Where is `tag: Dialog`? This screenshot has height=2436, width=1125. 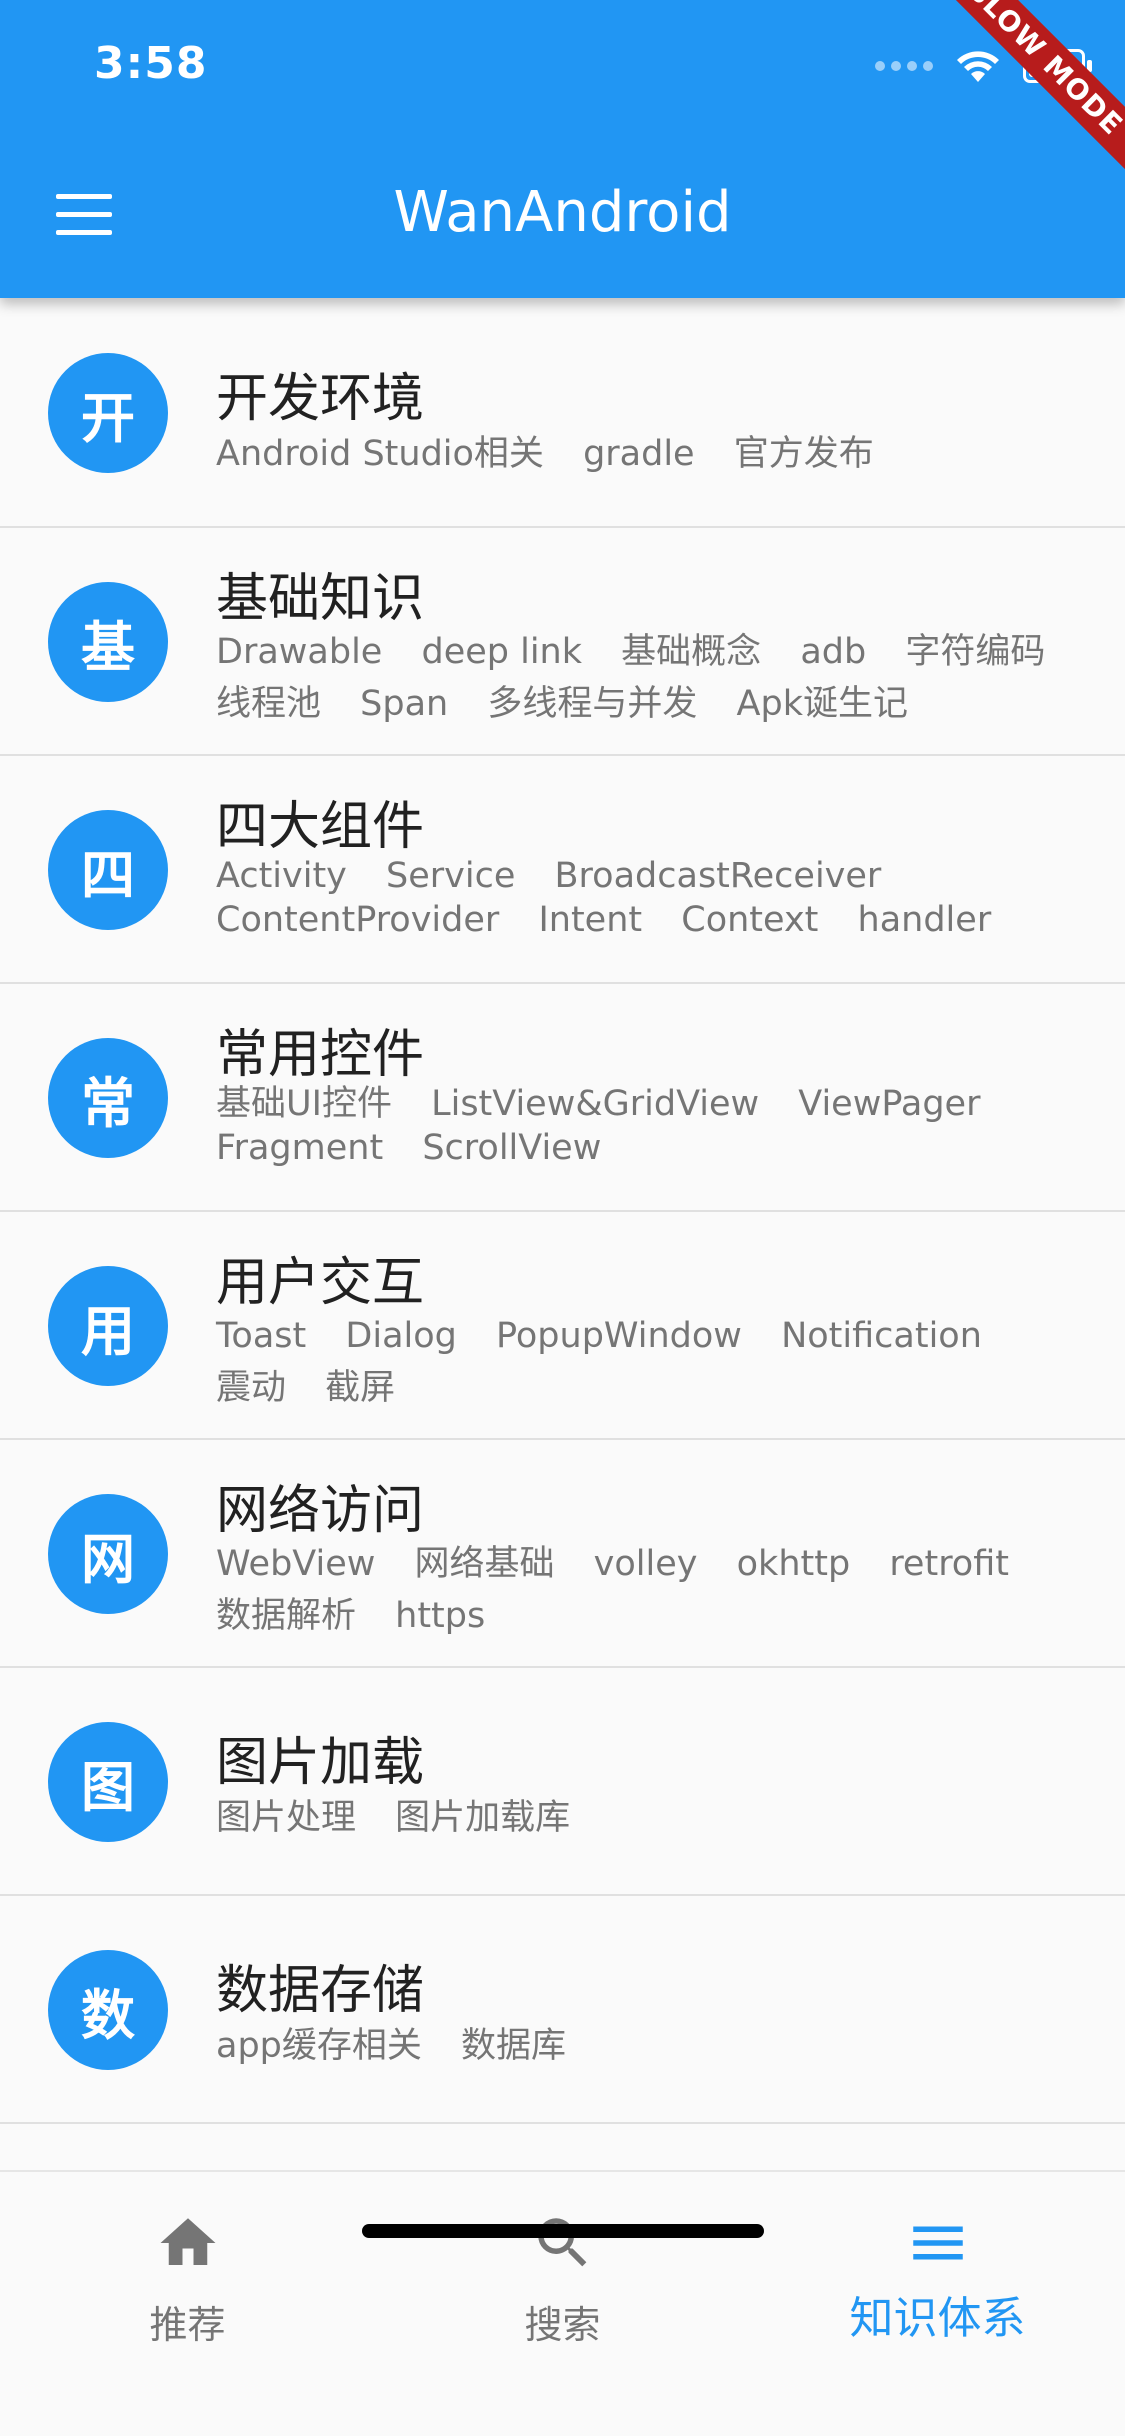
tag: Dialog is located at coordinates (400, 1336).